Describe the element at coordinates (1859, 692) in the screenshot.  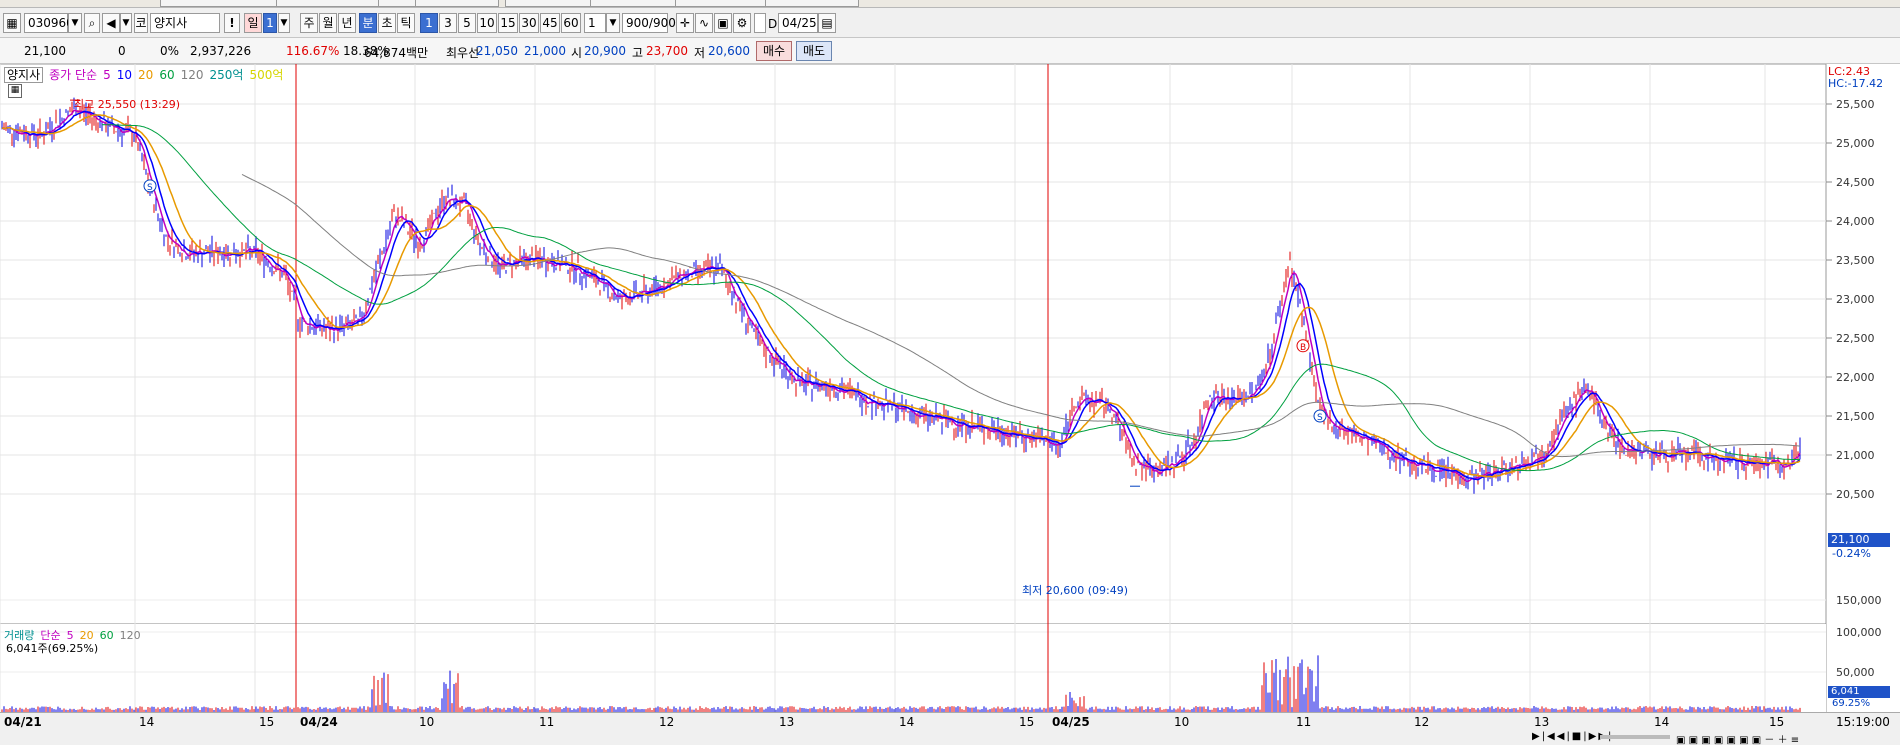
I see `volume-current-tag: 6,041` at that location.